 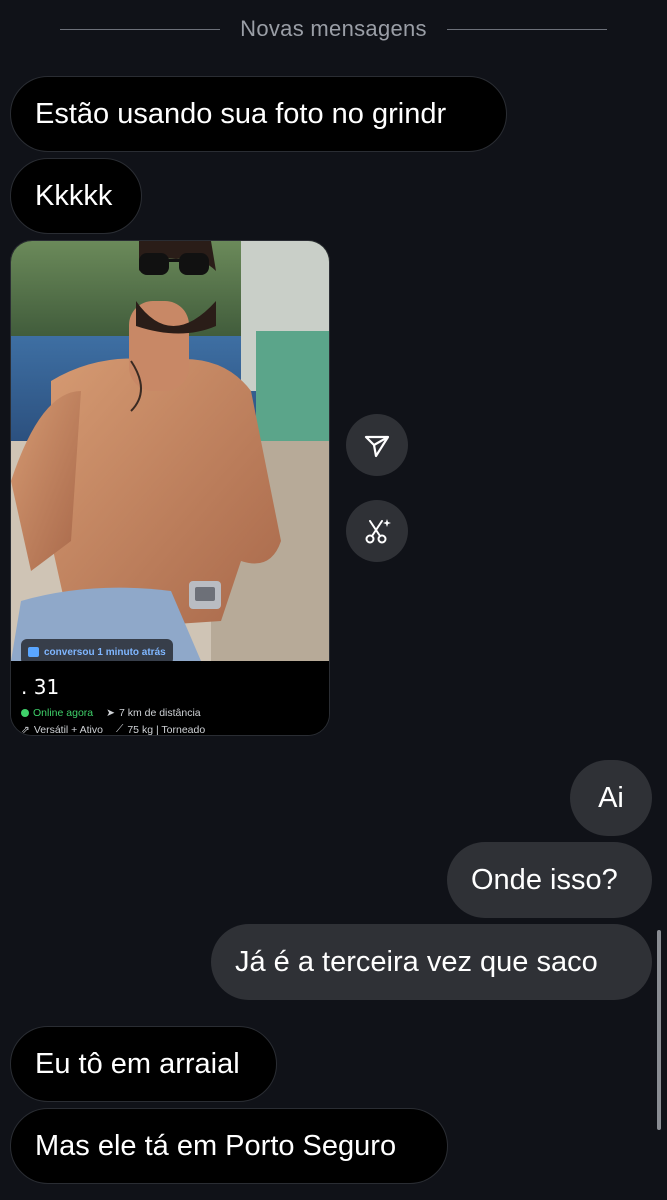 I want to click on new-messages-label: Novas mensagens, so click(x=333, y=28).